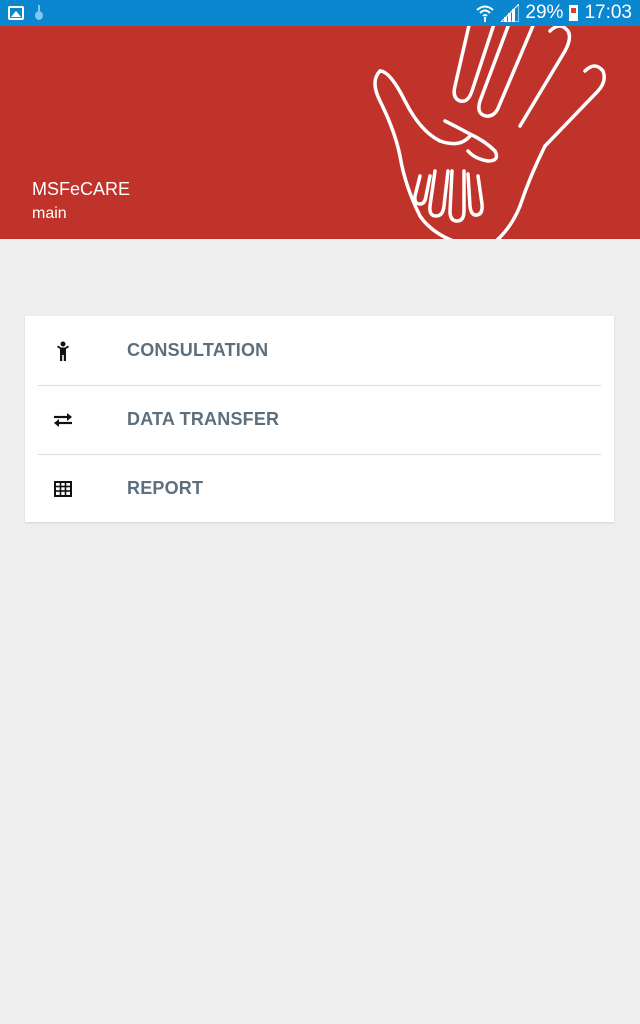 This screenshot has height=1024, width=640. I want to click on status-notifications, so click(26, 13).